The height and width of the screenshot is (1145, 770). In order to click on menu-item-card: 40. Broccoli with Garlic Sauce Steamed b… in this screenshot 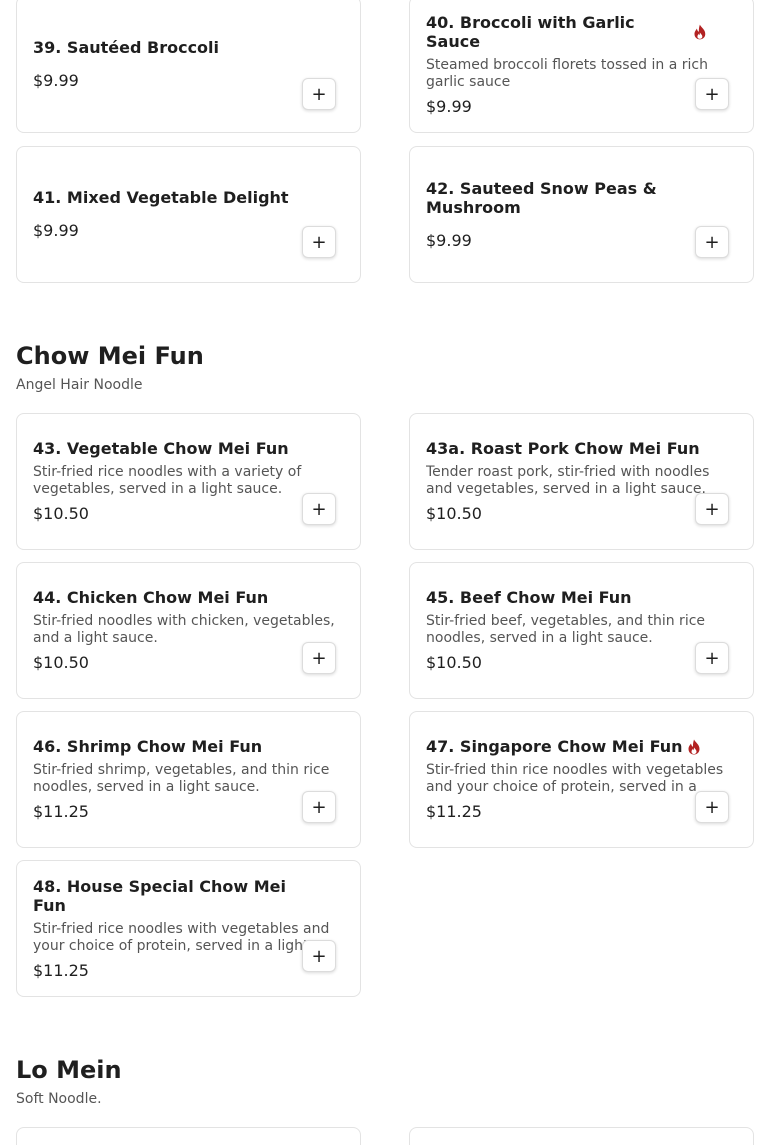, I will do `click(581, 66)`.